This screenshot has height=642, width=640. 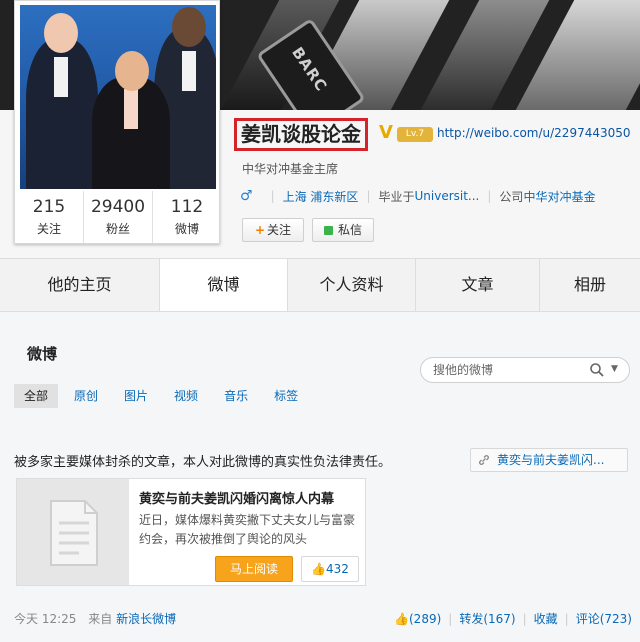 I want to click on tab-label: 个人资料, so click(x=351, y=284).